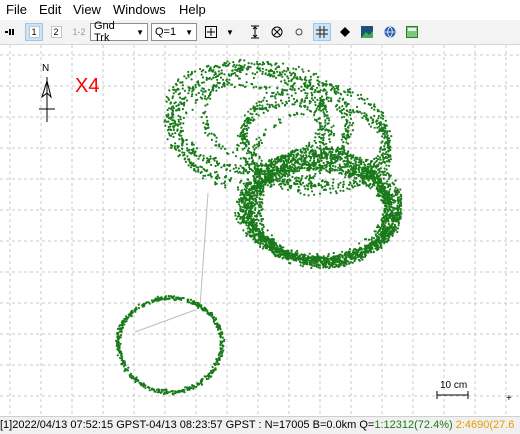 The height and width of the screenshot is (434, 520). I want to click on quality-select: Q=1 ▼, so click(174, 32).